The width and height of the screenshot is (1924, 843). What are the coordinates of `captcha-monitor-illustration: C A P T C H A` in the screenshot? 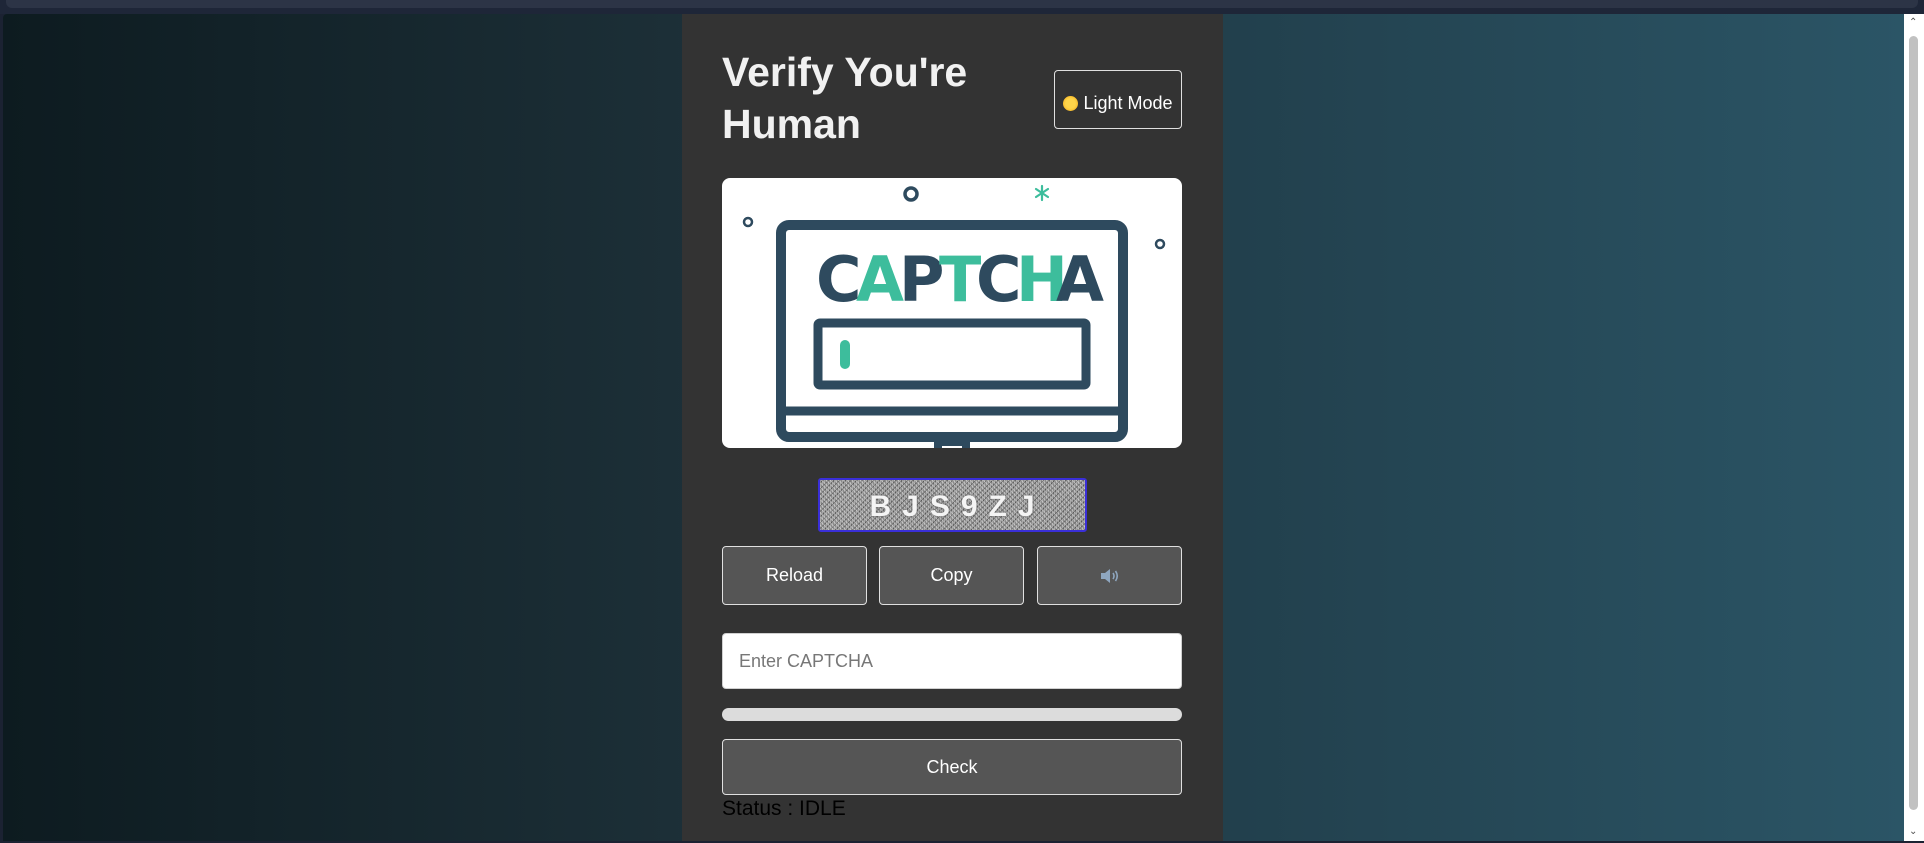 It's located at (954, 316).